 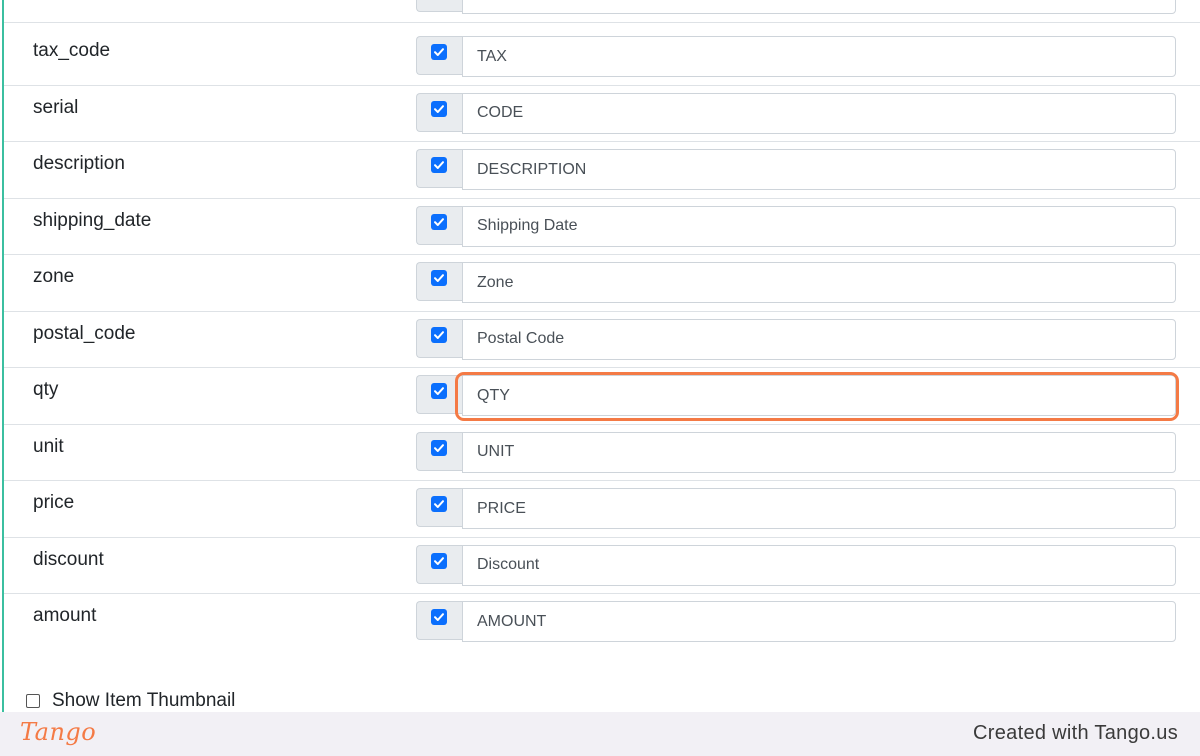 I want to click on field-row-description: description, so click(x=602, y=170).